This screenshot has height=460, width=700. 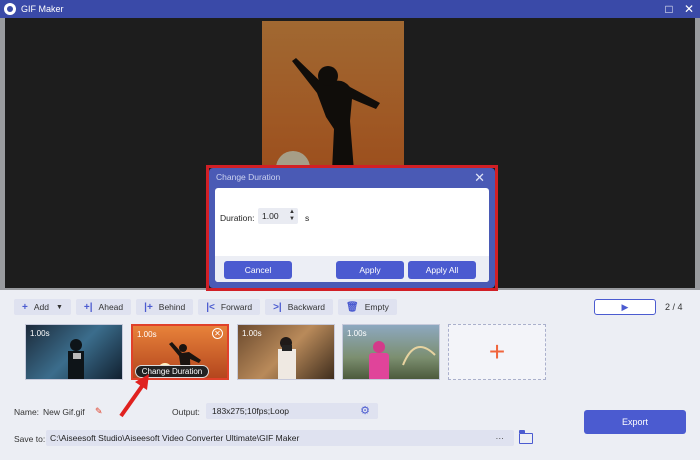 What do you see at coordinates (669, 9) in the screenshot?
I see `maximize-icon: □` at bounding box center [669, 9].